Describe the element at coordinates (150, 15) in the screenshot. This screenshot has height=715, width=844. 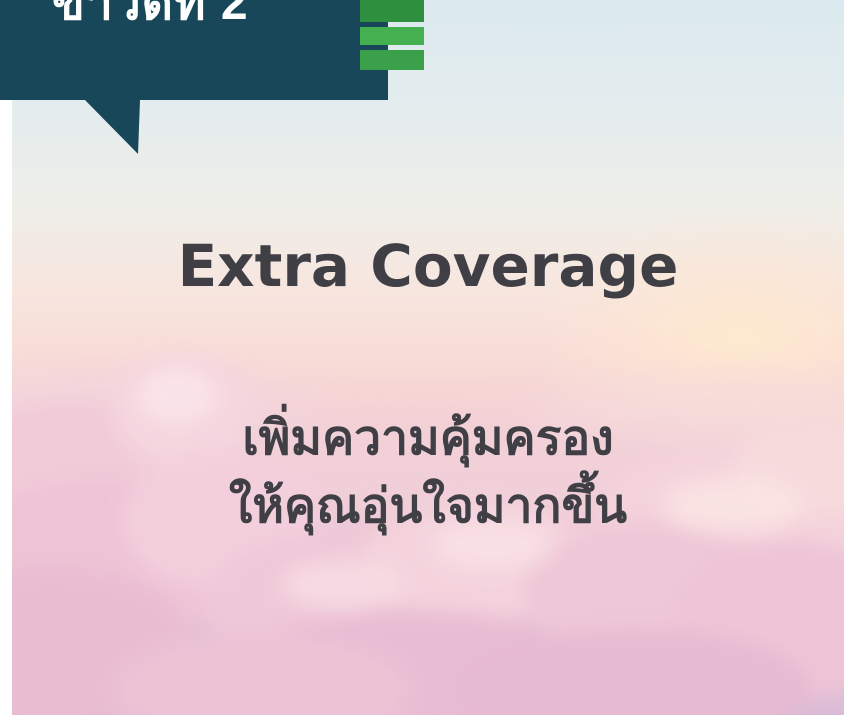
I see `banner-label: ข่าวดีที่ 2` at that location.